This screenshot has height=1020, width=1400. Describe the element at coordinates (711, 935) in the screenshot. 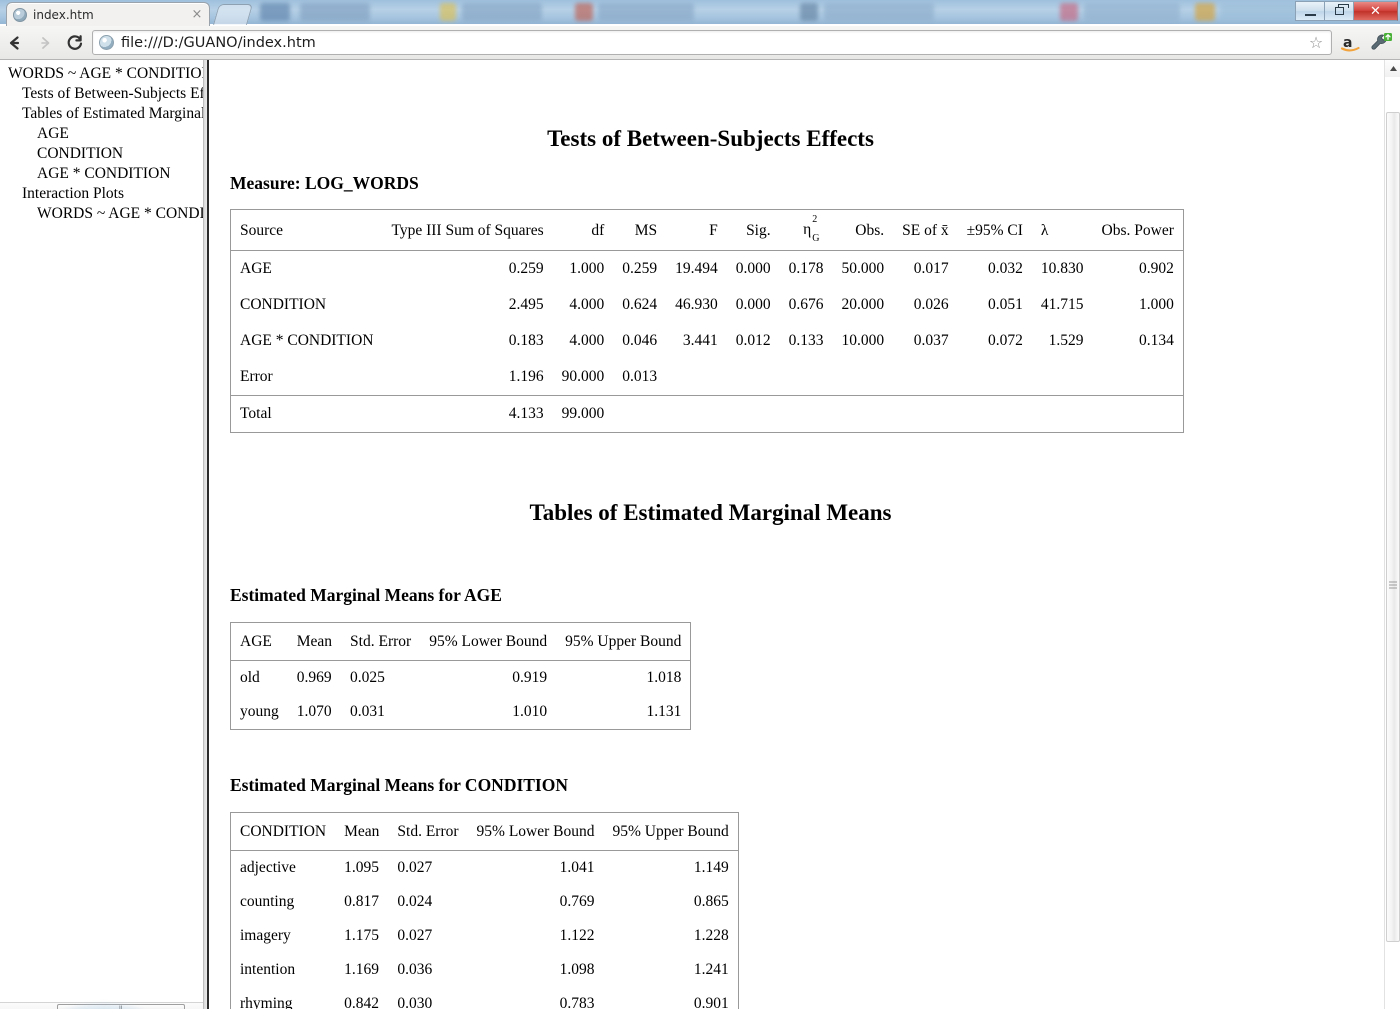

I see `cell-upper-bound: 1.228` at that location.